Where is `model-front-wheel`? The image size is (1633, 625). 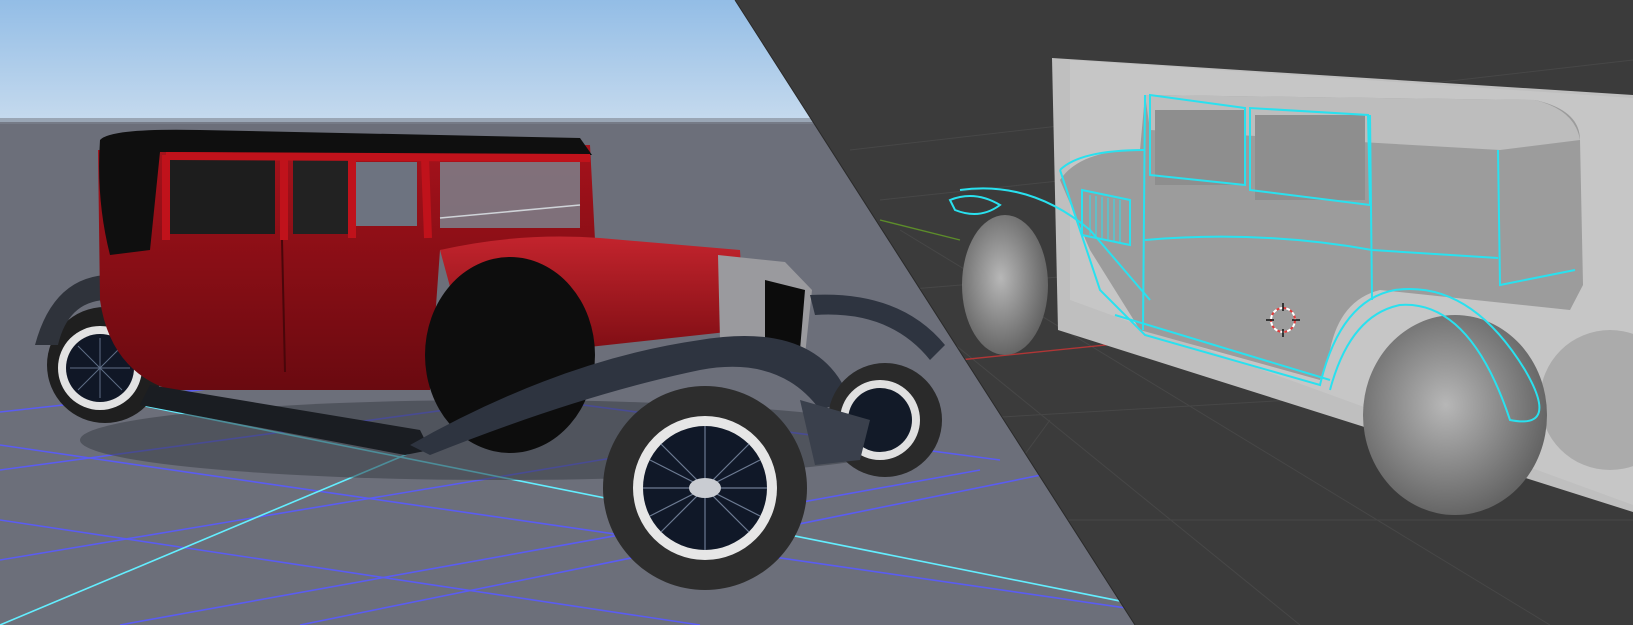
model-front-wheel is located at coordinates (1005, 285).